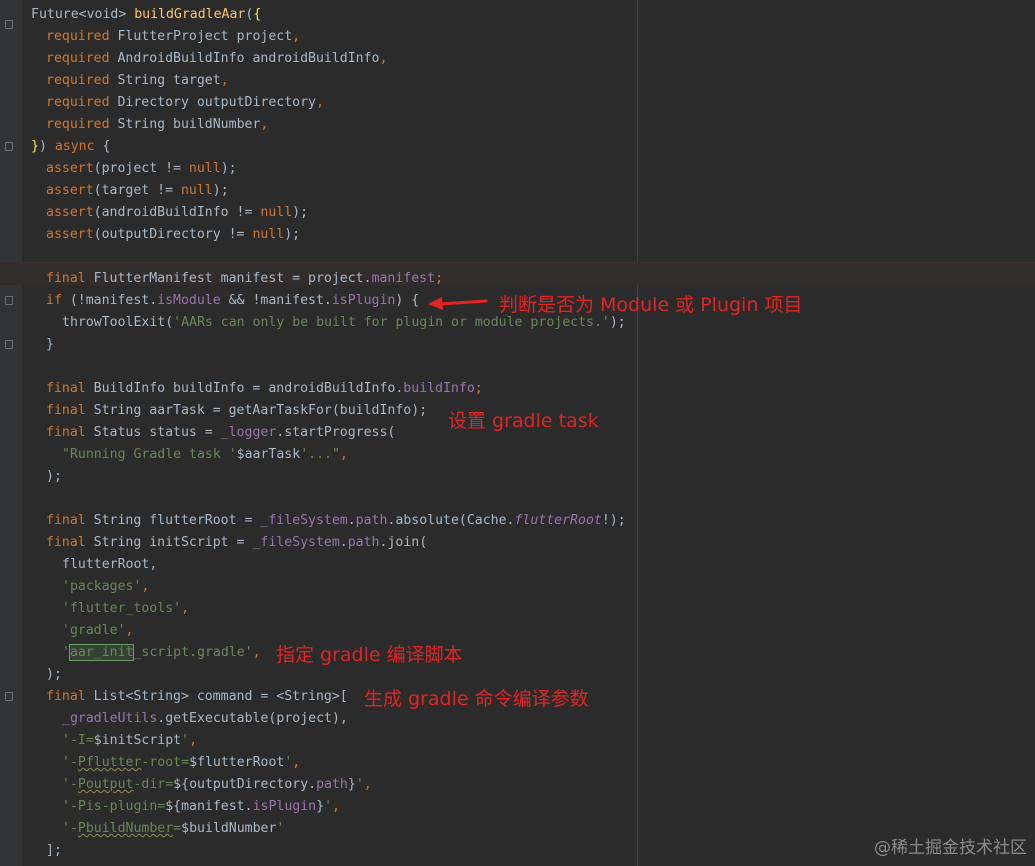 The image size is (1035, 866). What do you see at coordinates (217, 784) in the screenshot?
I see `code-line: '-Poutput-dir=${outputDirectory.path}',` at bounding box center [217, 784].